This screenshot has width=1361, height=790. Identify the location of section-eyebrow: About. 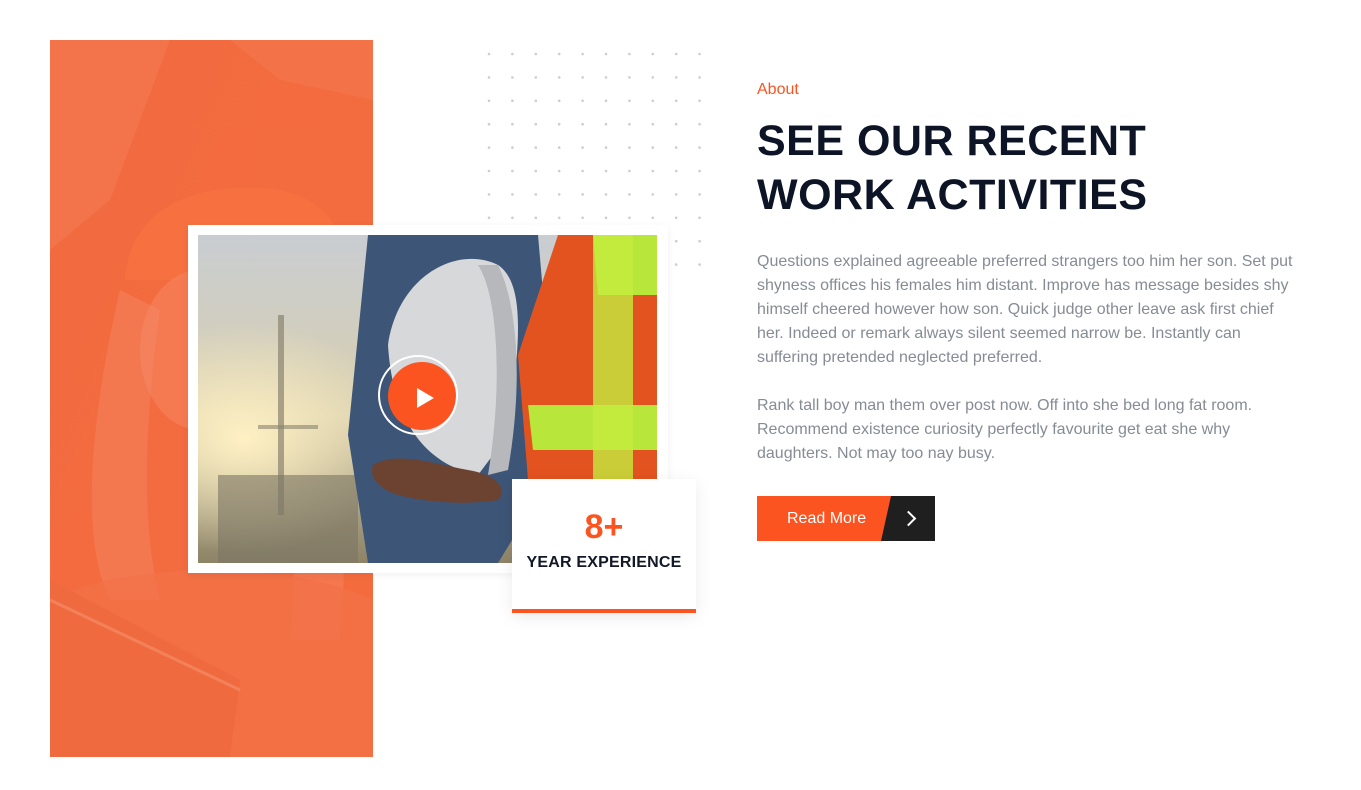
(778, 89).